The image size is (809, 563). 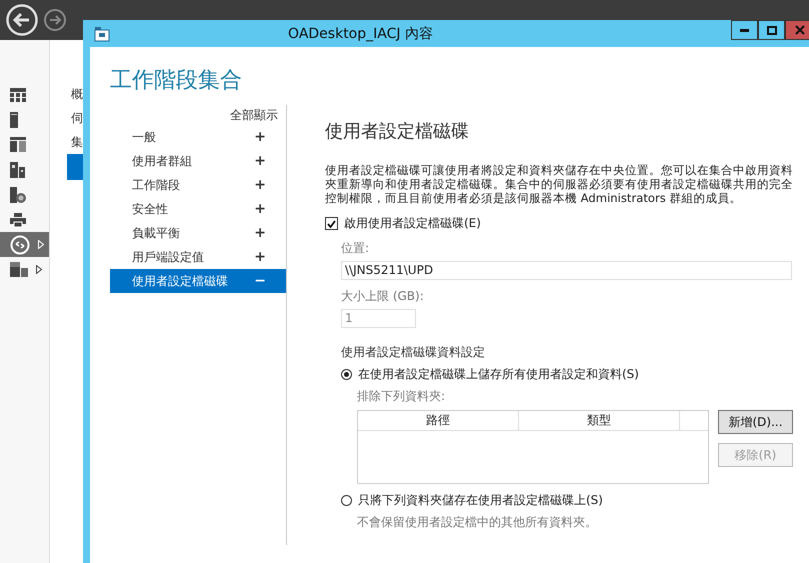 What do you see at coordinates (498, 374) in the screenshot?
I see `radio-label: 在使用者設定檔磁碟上儲存所有使用者設定和資料(S)` at bounding box center [498, 374].